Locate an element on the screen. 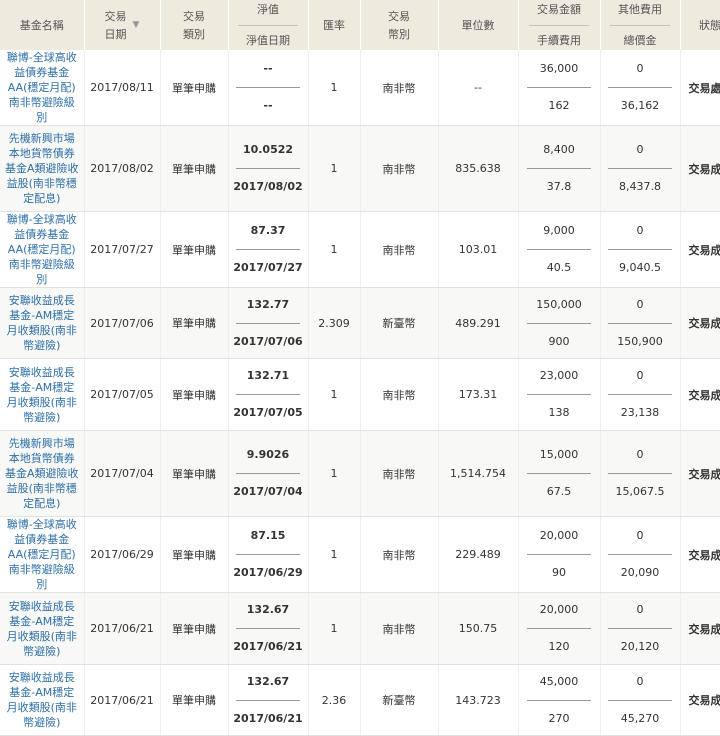 The width and height of the screenshot is (720, 736). stacked-values: 9.9026 2017/07/04 is located at coordinates (268, 473).